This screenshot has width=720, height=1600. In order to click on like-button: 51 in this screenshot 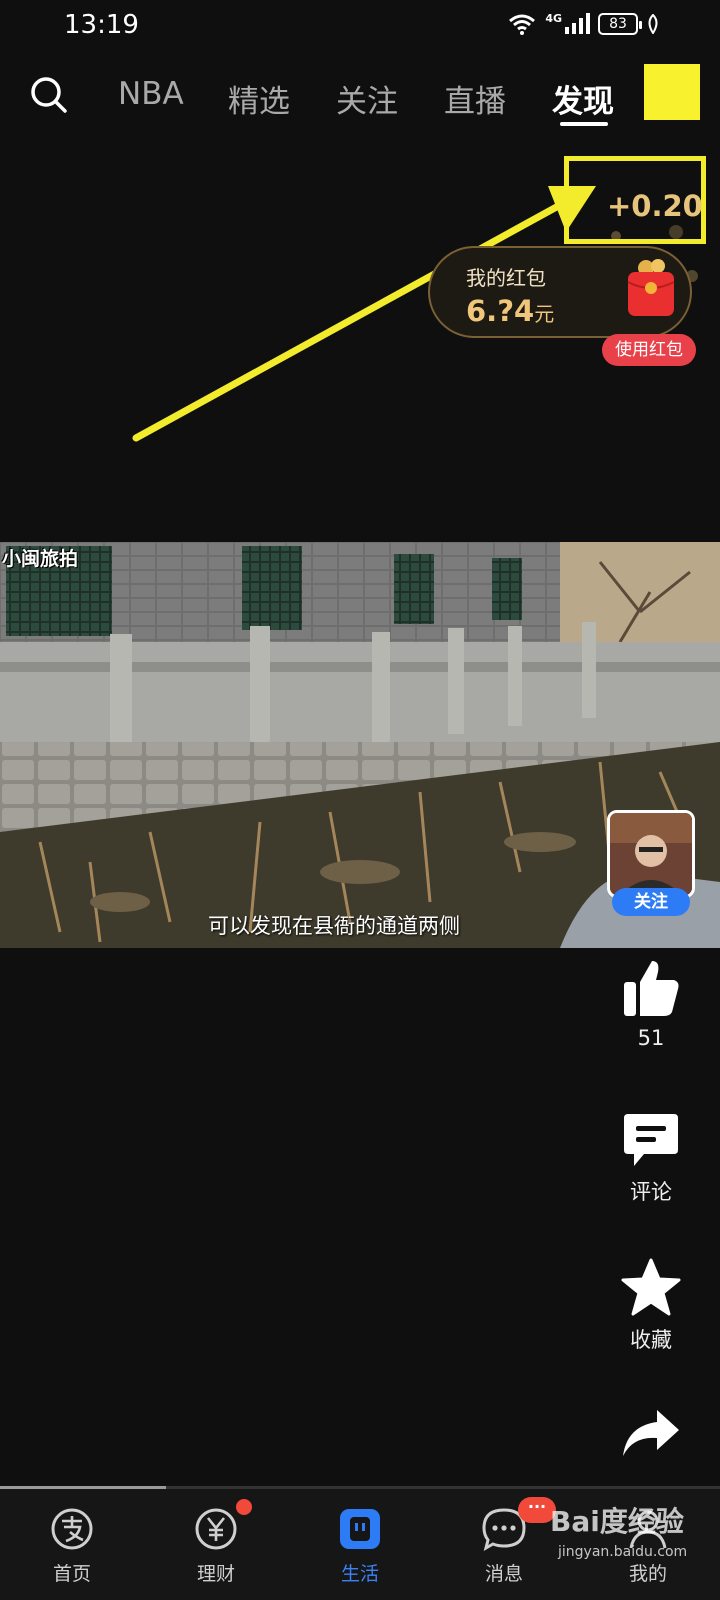, I will do `click(651, 1004)`.